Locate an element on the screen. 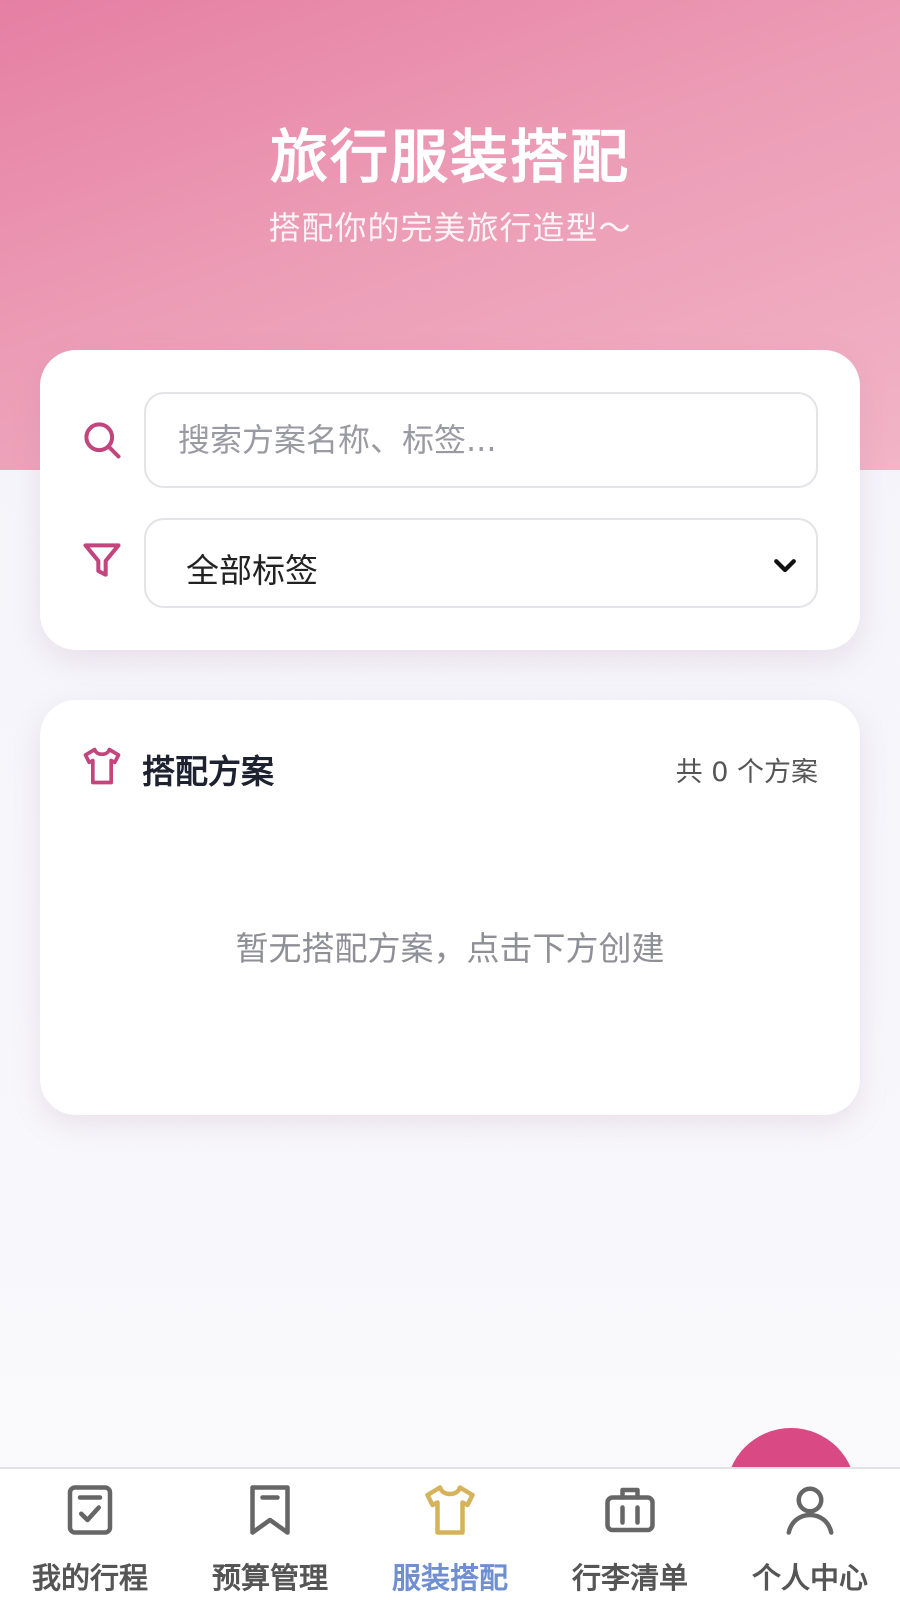 The width and height of the screenshot is (900, 1600). tab-itinerary: 我的行程 is located at coordinates (90, 1534).